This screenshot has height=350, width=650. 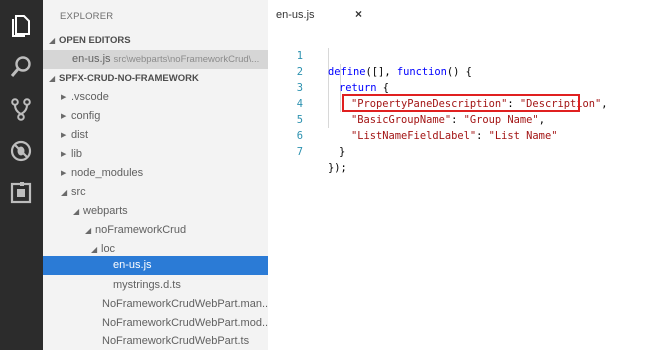 What do you see at coordinates (21, 25) in the screenshot?
I see `files-icon` at bounding box center [21, 25].